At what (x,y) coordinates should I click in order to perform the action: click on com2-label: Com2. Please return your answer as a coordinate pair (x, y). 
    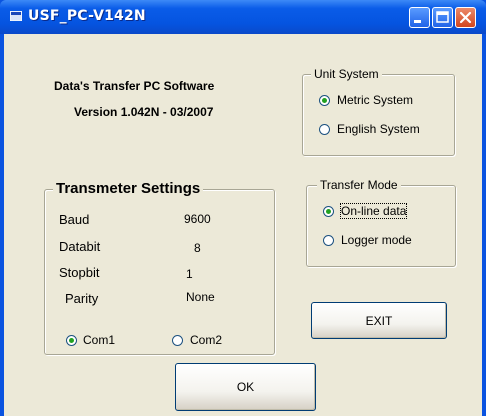
    Looking at the image, I should click on (206, 340).